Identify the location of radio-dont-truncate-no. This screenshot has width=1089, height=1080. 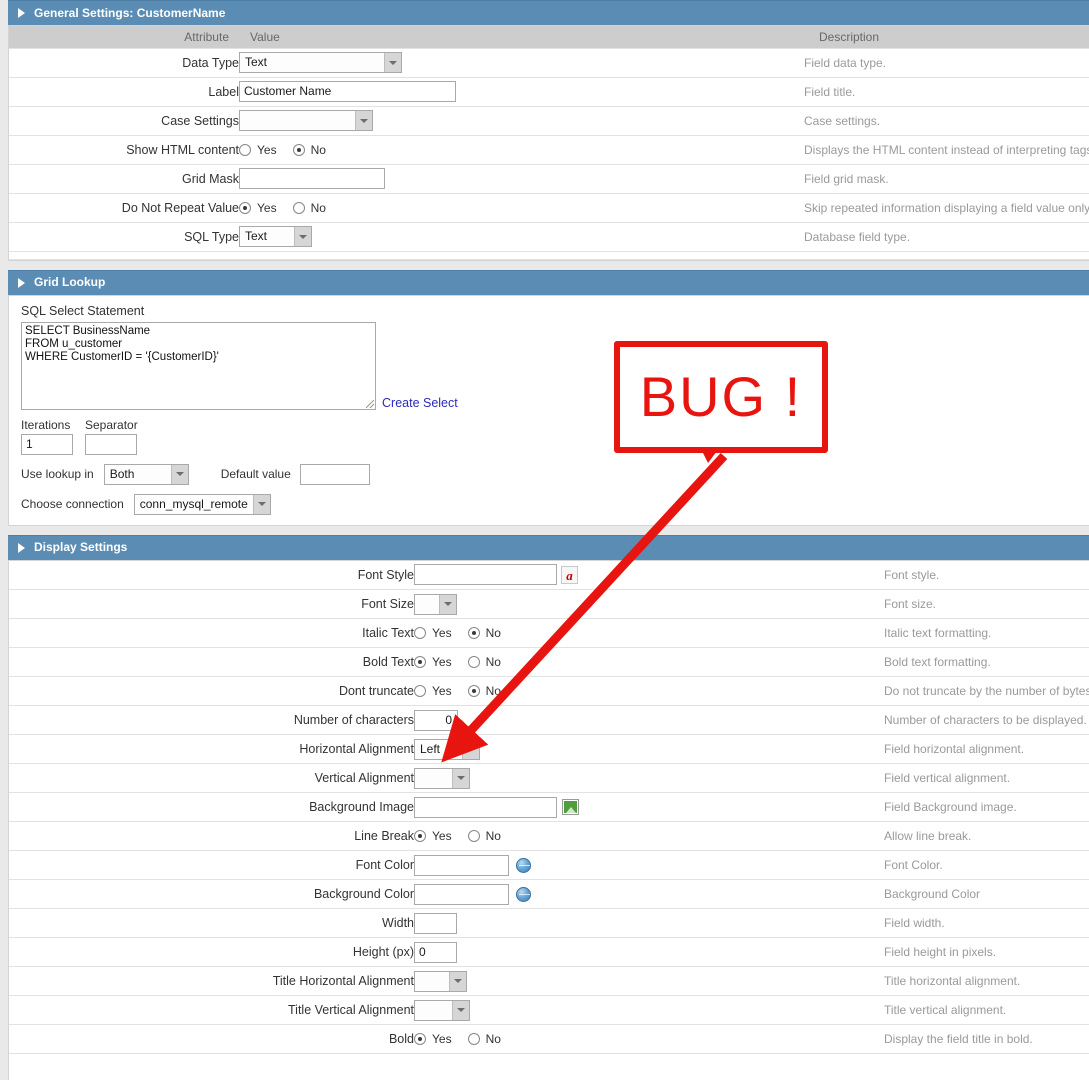
(473, 691).